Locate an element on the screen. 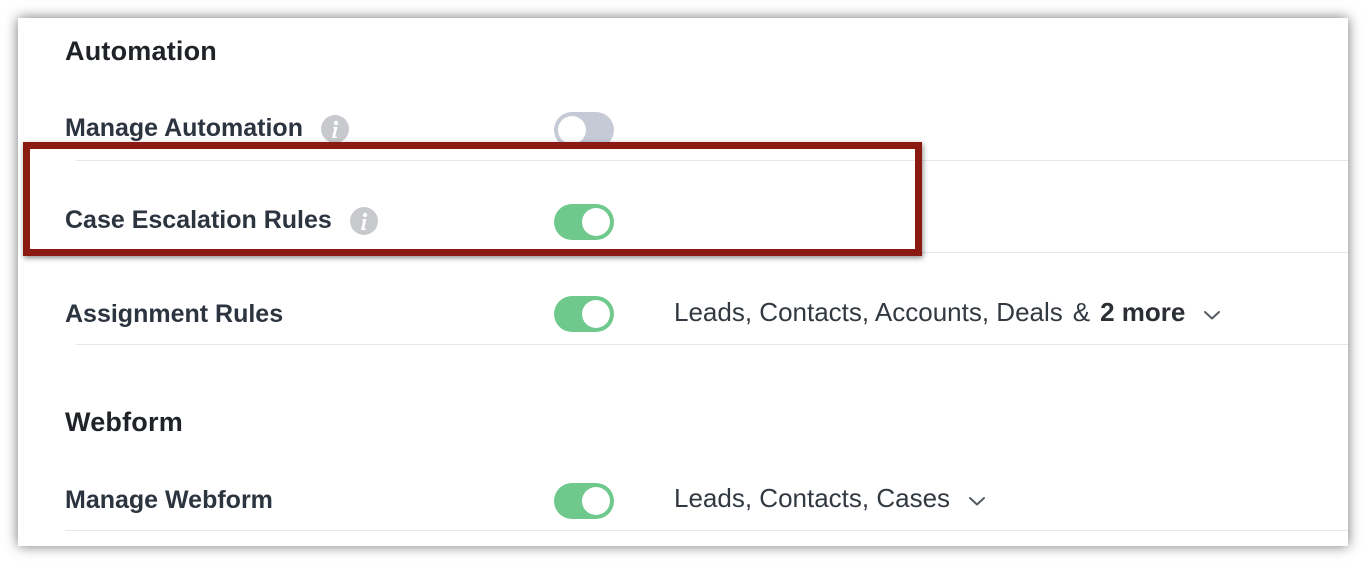 This screenshot has height=564, width=1366. modules-amp: & is located at coordinates (1081, 312).